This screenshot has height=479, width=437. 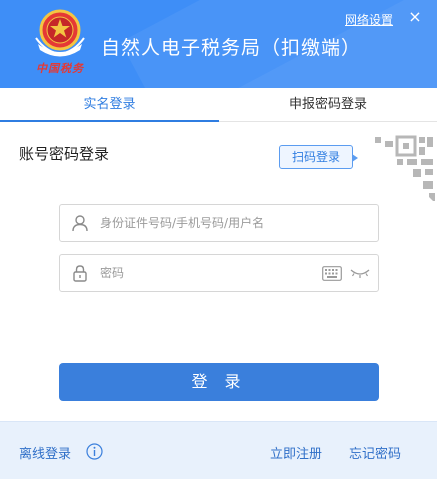 What do you see at coordinates (375, 452) in the screenshot?
I see `forgot-password-link: 忘记密码` at bounding box center [375, 452].